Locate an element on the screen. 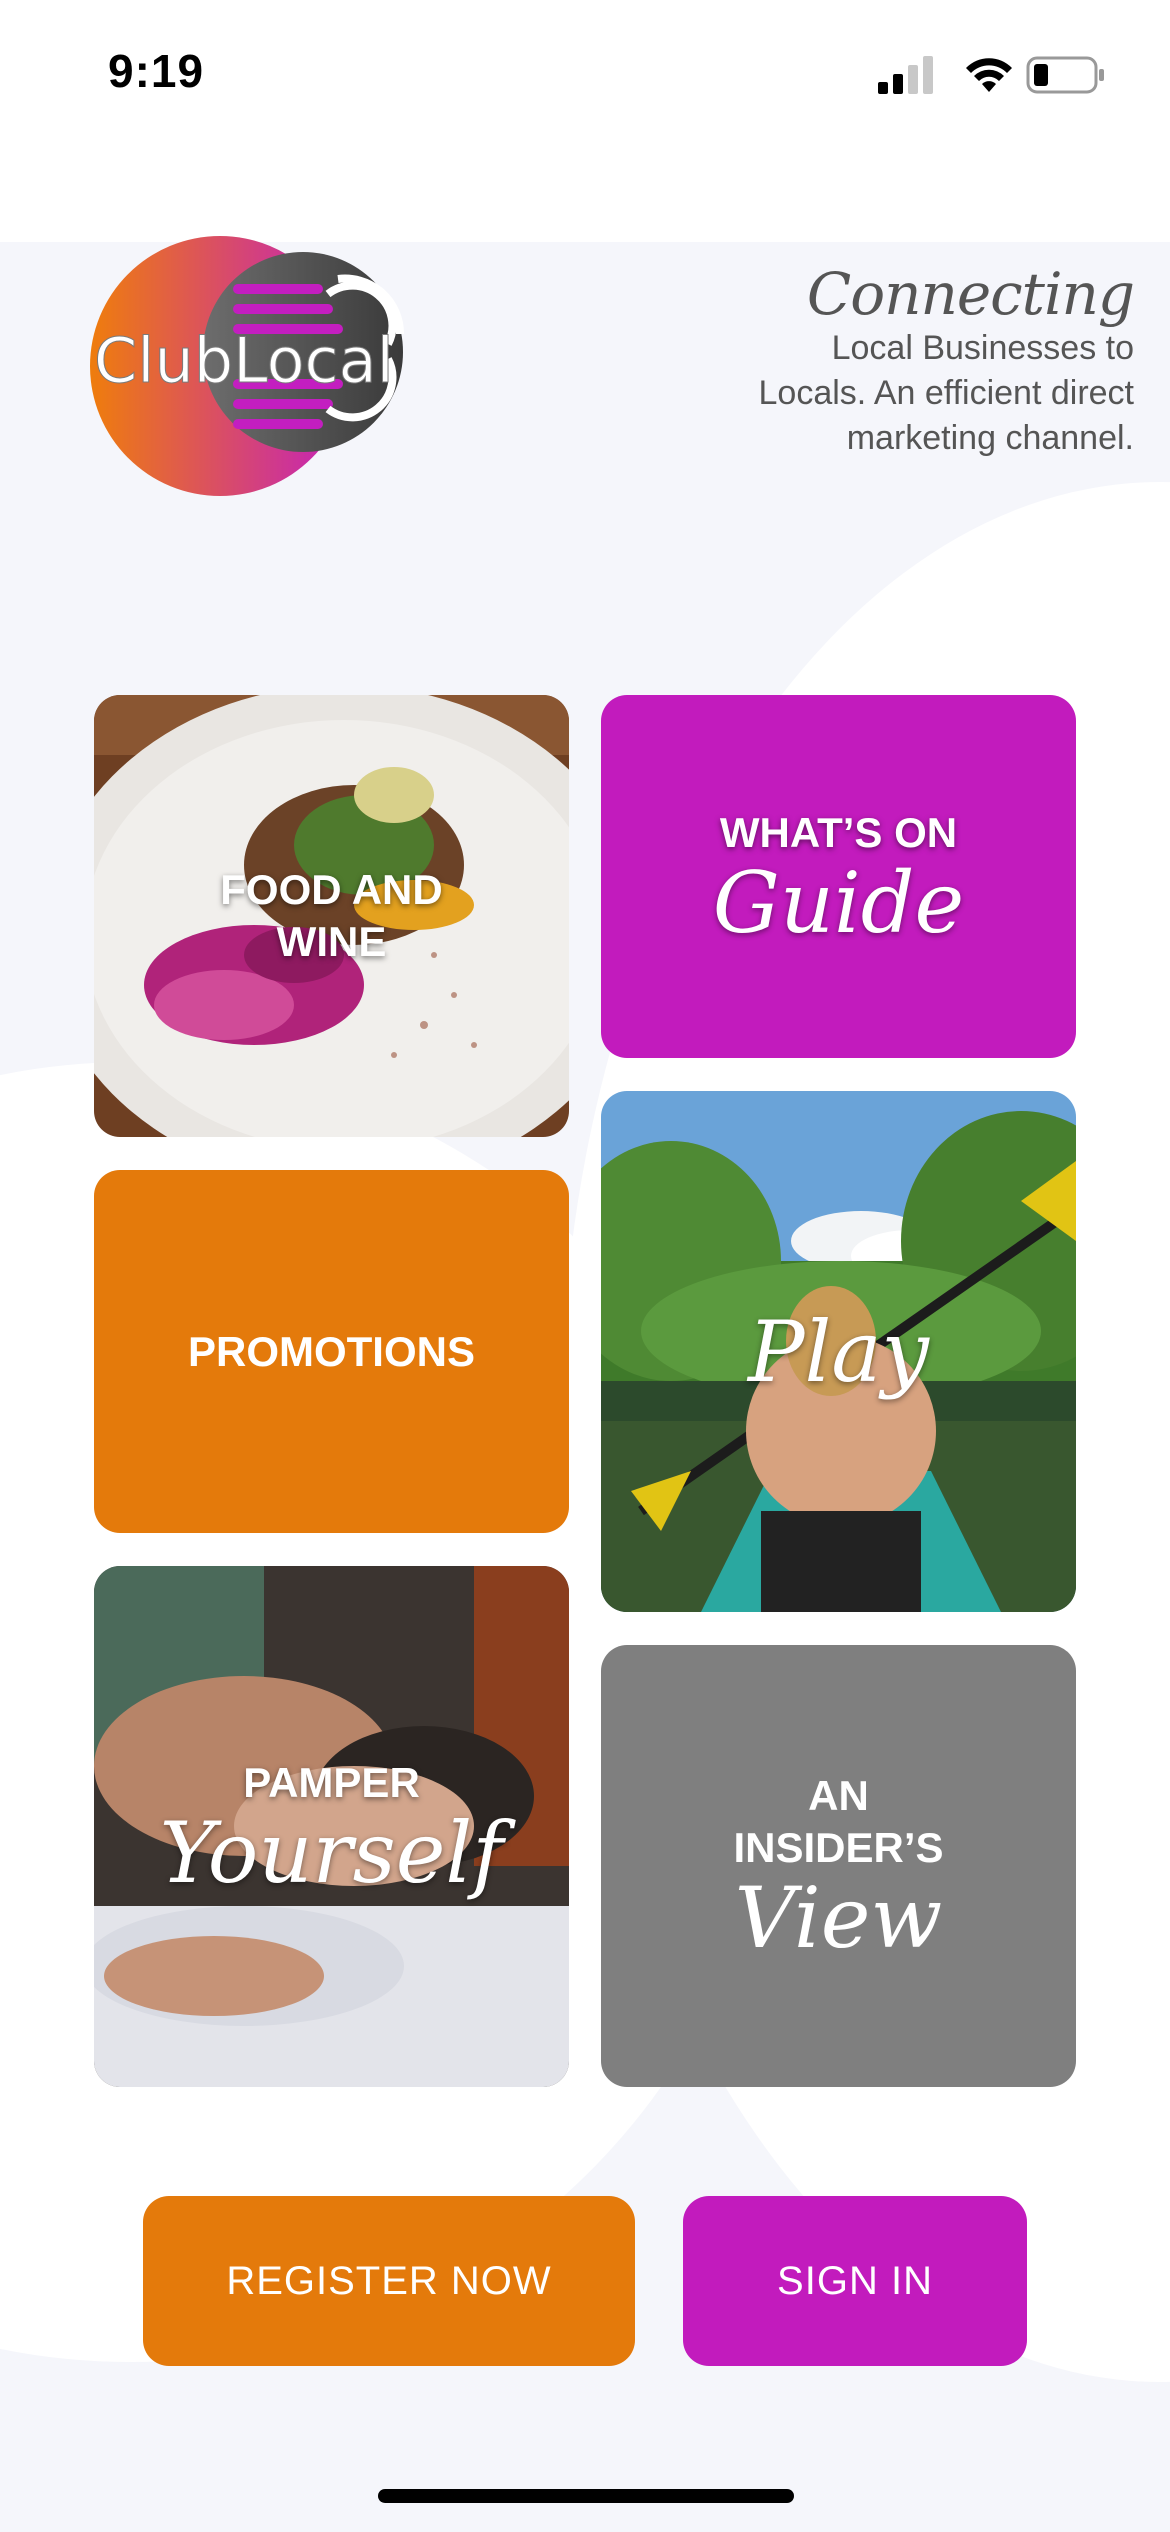 This screenshot has width=1170, height=2532. tagline-line-3: marketing channel. is located at coordinates (990, 438).